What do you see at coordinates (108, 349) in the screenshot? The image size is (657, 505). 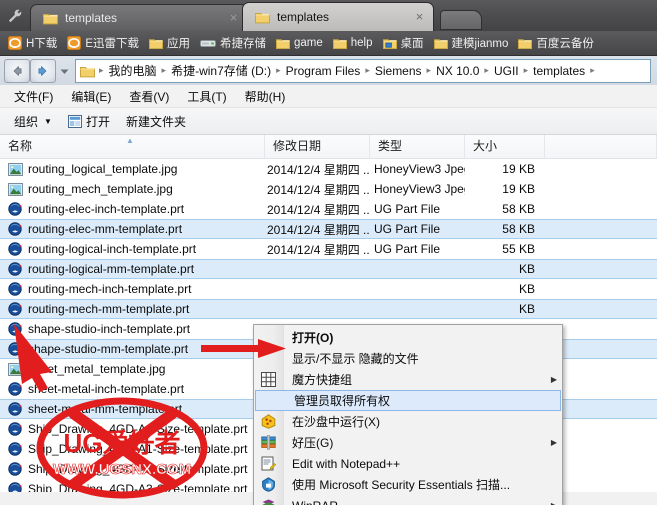 I see `file-name-label: shape-studio-mm-template.prt` at bounding box center [108, 349].